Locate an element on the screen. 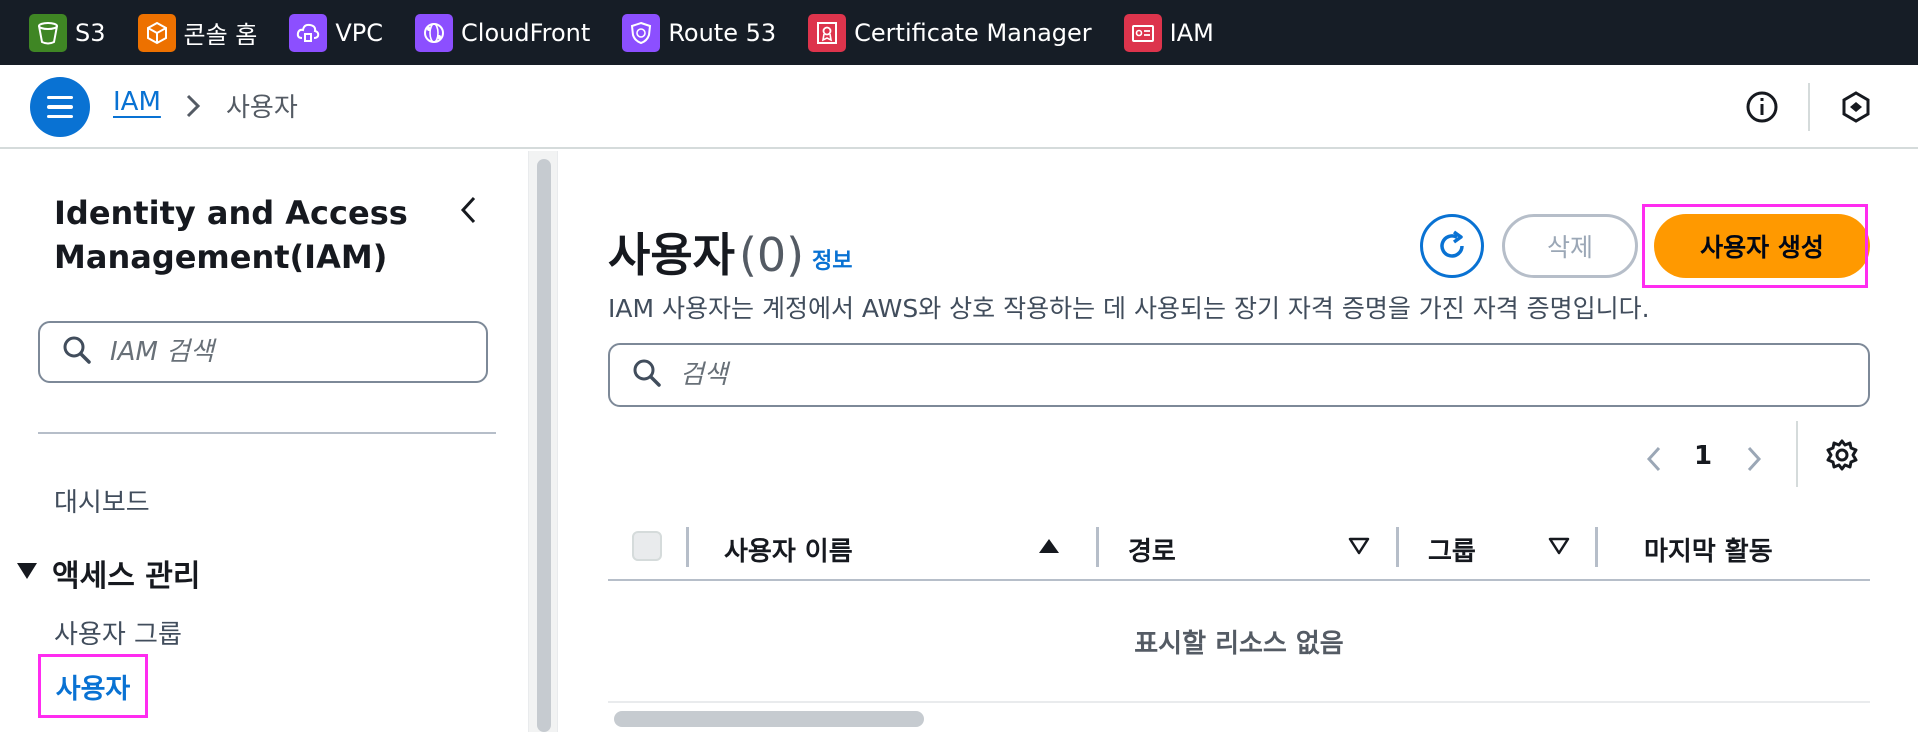 This screenshot has width=1918, height=732. certificate-icon is located at coordinates (827, 32).